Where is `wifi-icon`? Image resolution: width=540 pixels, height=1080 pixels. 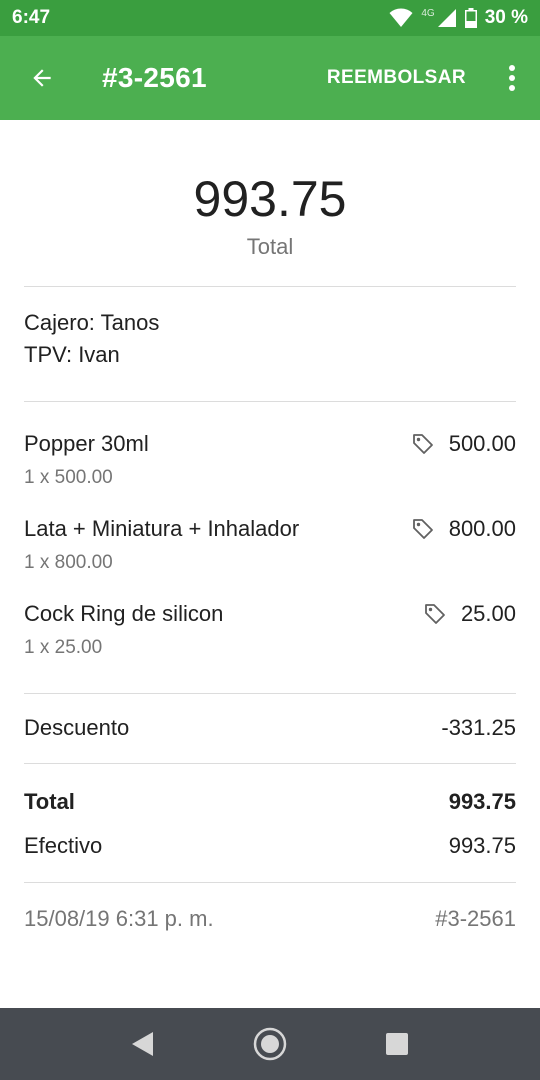 wifi-icon is located at coordinates (401, 17).